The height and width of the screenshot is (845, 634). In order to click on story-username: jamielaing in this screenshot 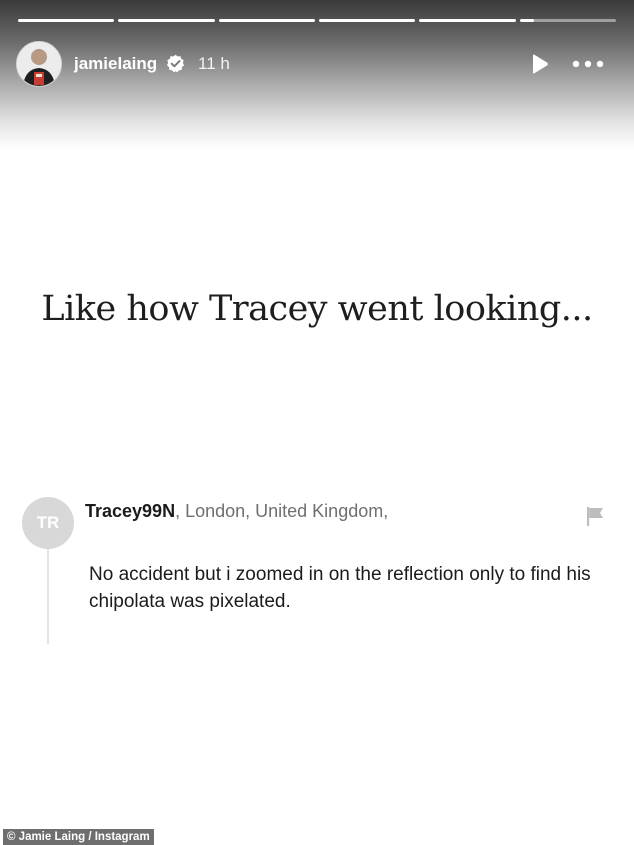, I will do `click(115, 64)`.